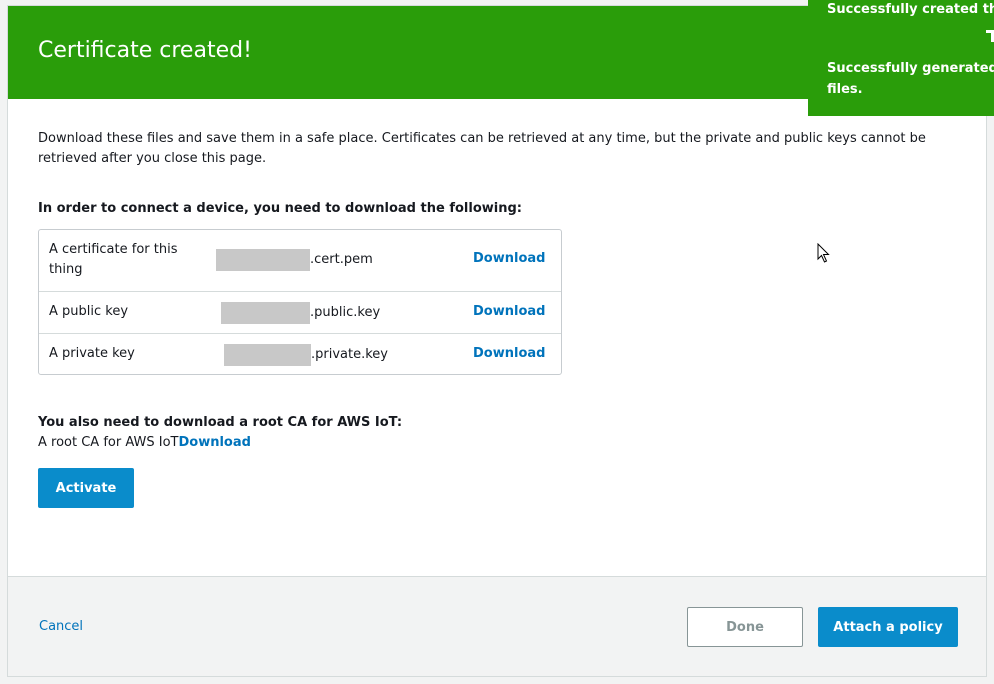  What do you see at coordinates (113, 259) in the screenshot?
I see `file-label: A certificate for this thing` at bounding box center [113, 259].